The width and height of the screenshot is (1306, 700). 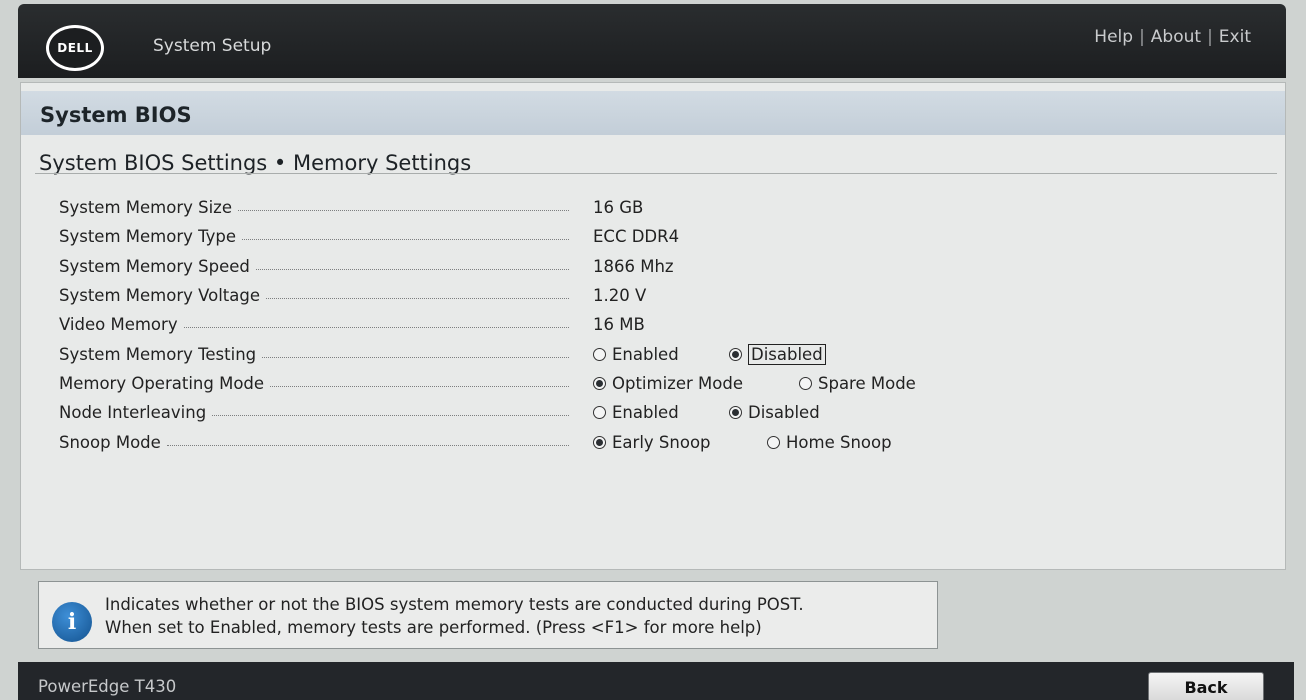 What do you see at coordinates (154, 266) in the screenshot?
I see `setting-label: System Memory Speed` at bounding box center [154, 266].